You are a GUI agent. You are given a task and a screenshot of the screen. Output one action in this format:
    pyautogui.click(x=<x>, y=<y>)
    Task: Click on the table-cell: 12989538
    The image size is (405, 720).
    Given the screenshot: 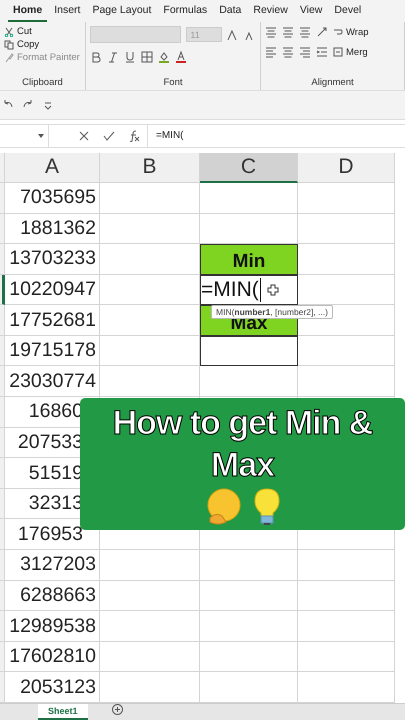 What is the action you would take?
    pyautogui.click(x=52, y=626)
    